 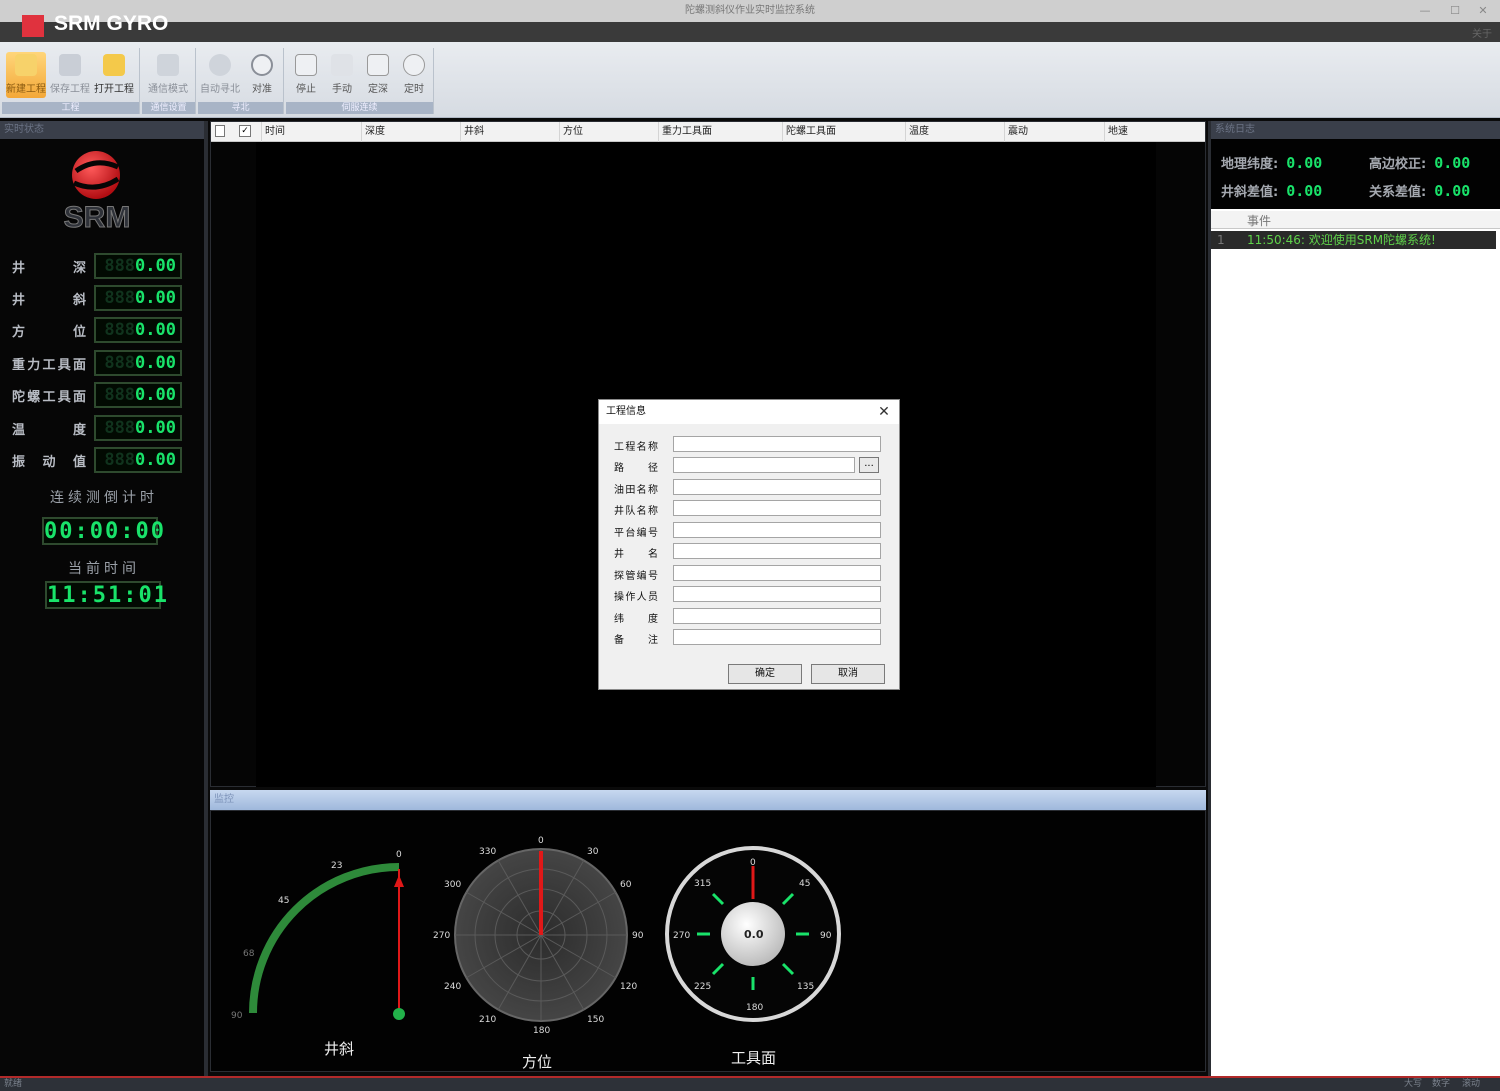 What do you see at coordinates (487, 852) in the screenshot?
I see `az-tick-330: 330` at bounding box center [487, 852].